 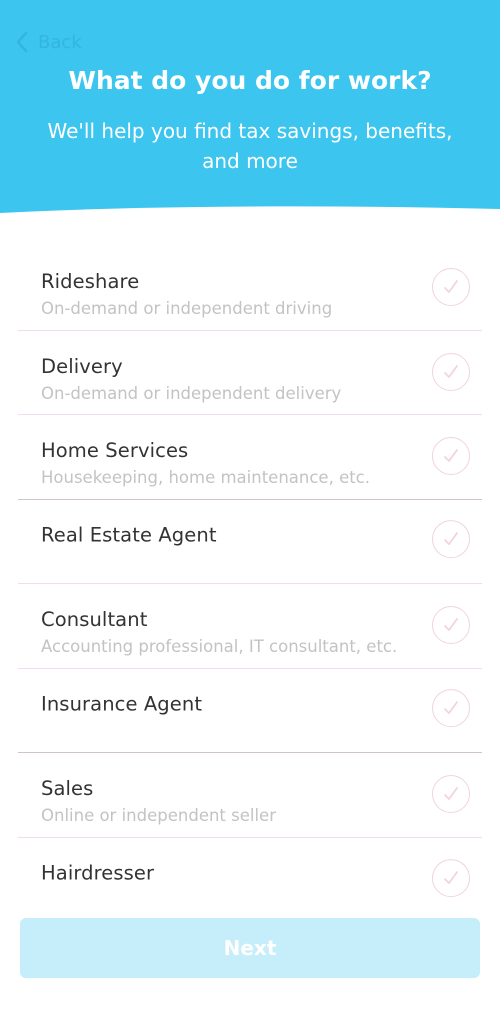 What do you see at coordinates (94, 619) in the screenshot?
I see `option-label: Consultant` at bounding box center [94, 619].